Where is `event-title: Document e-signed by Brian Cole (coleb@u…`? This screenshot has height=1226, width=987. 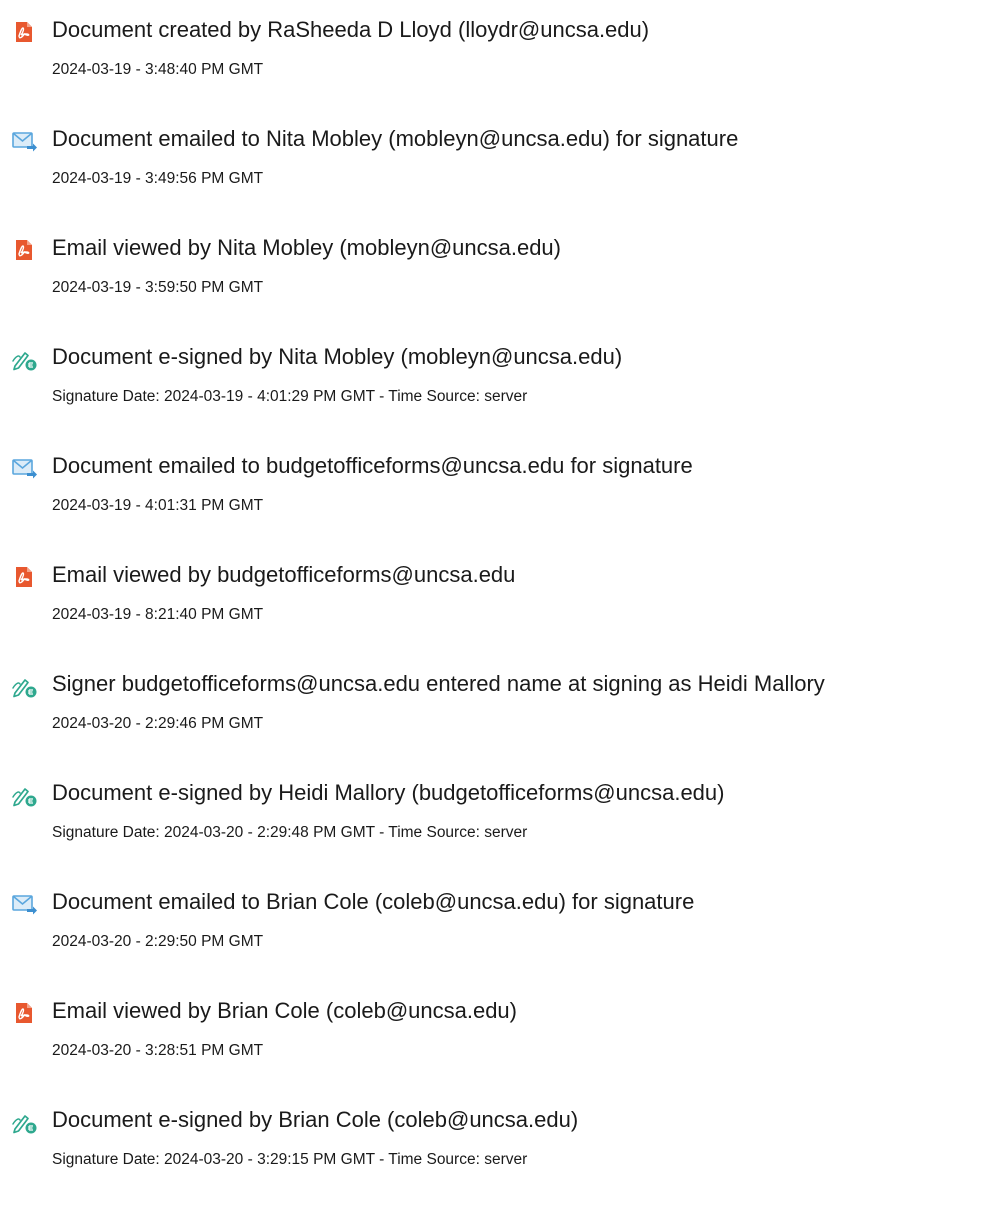 event-title: Document e-signed by Brian Cole (coleb@u… is located at coordinates (315, 1119).